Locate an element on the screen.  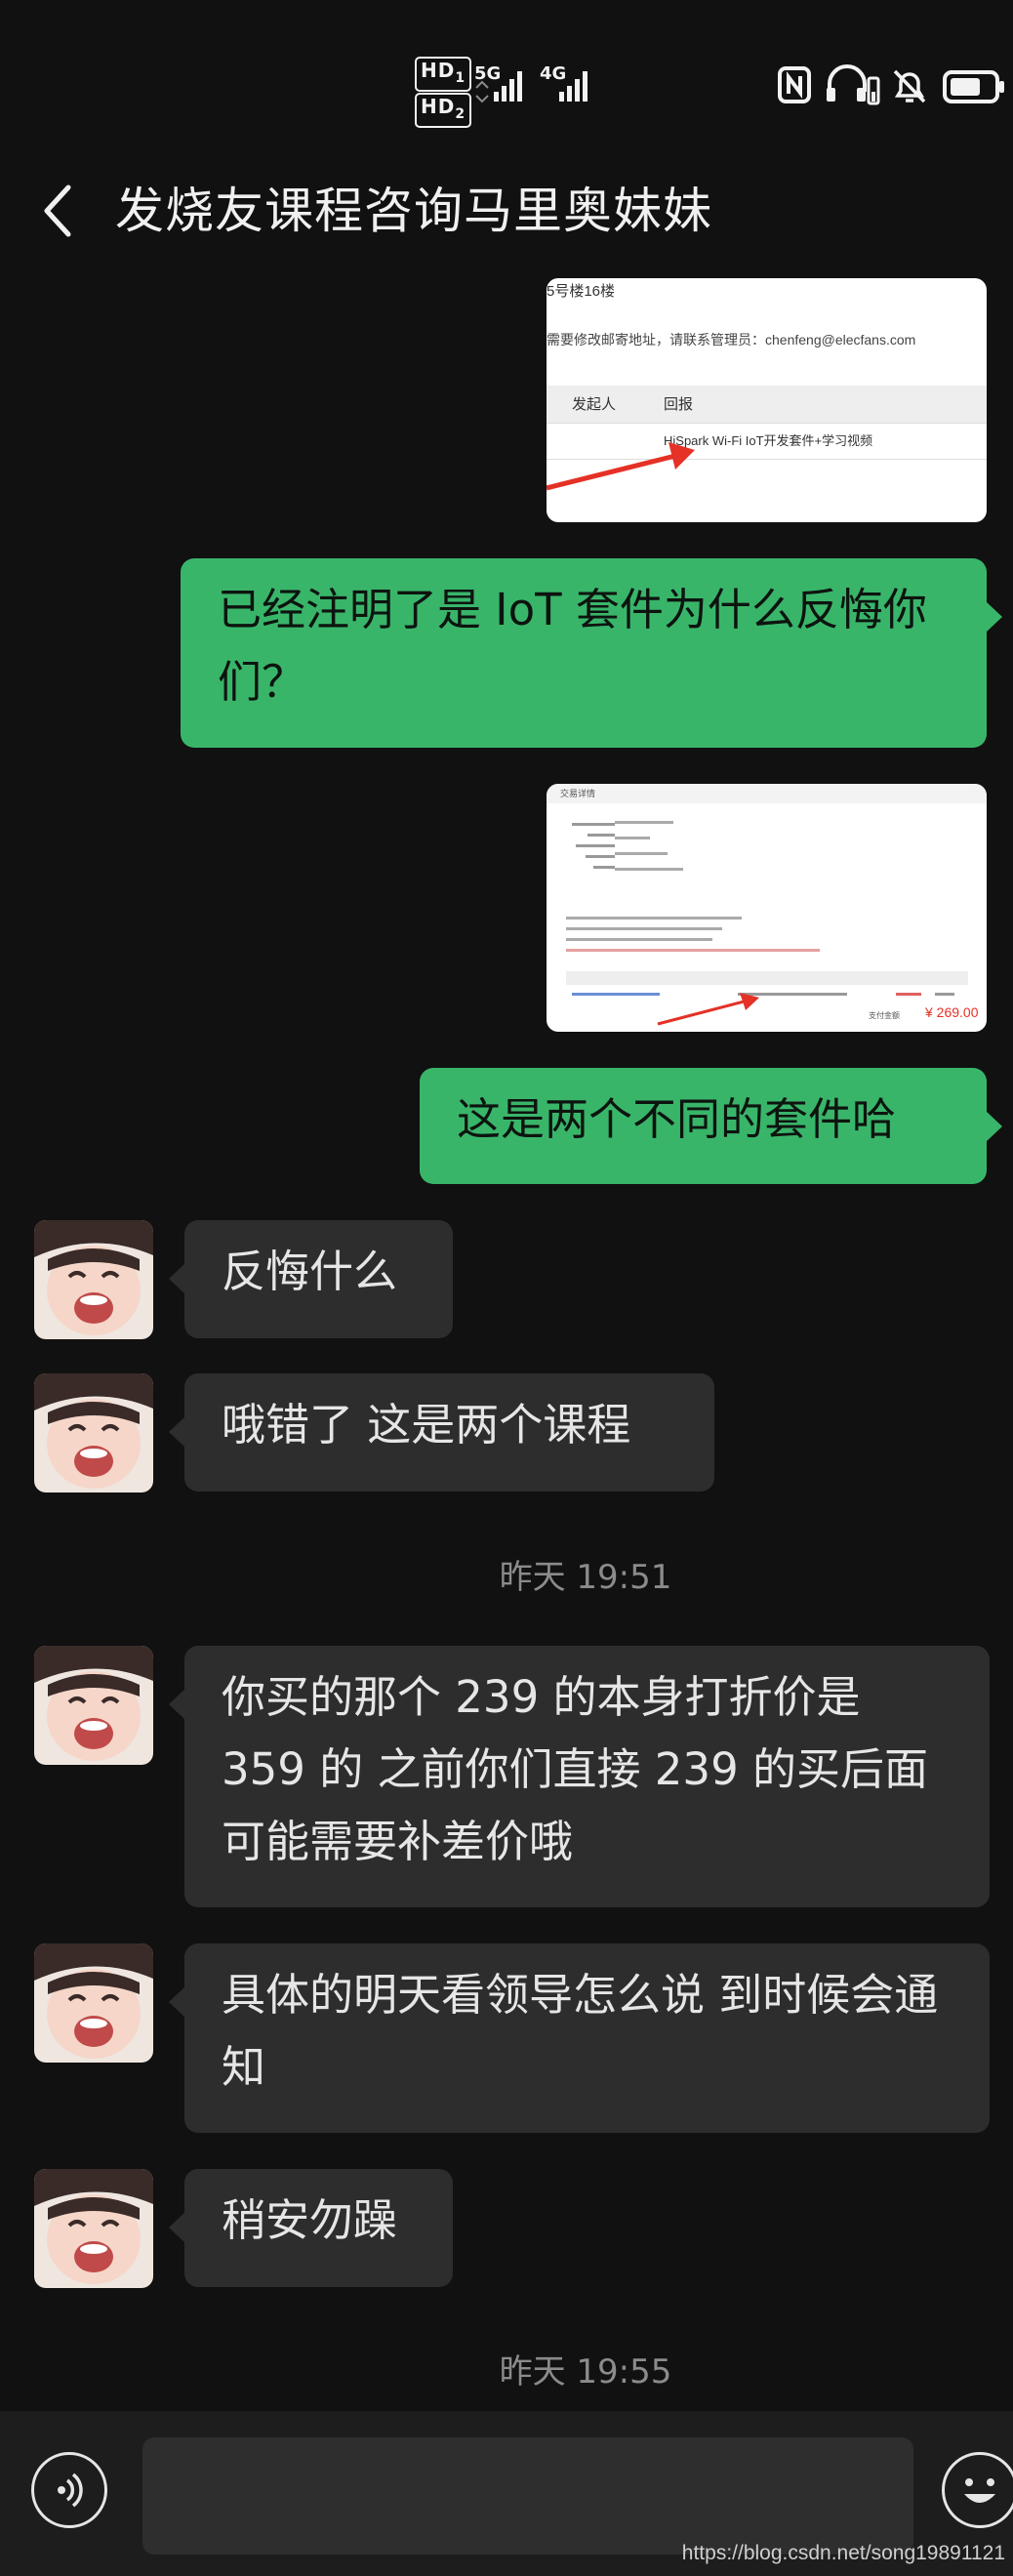
shot2-values is located at coordinates (649, 852).